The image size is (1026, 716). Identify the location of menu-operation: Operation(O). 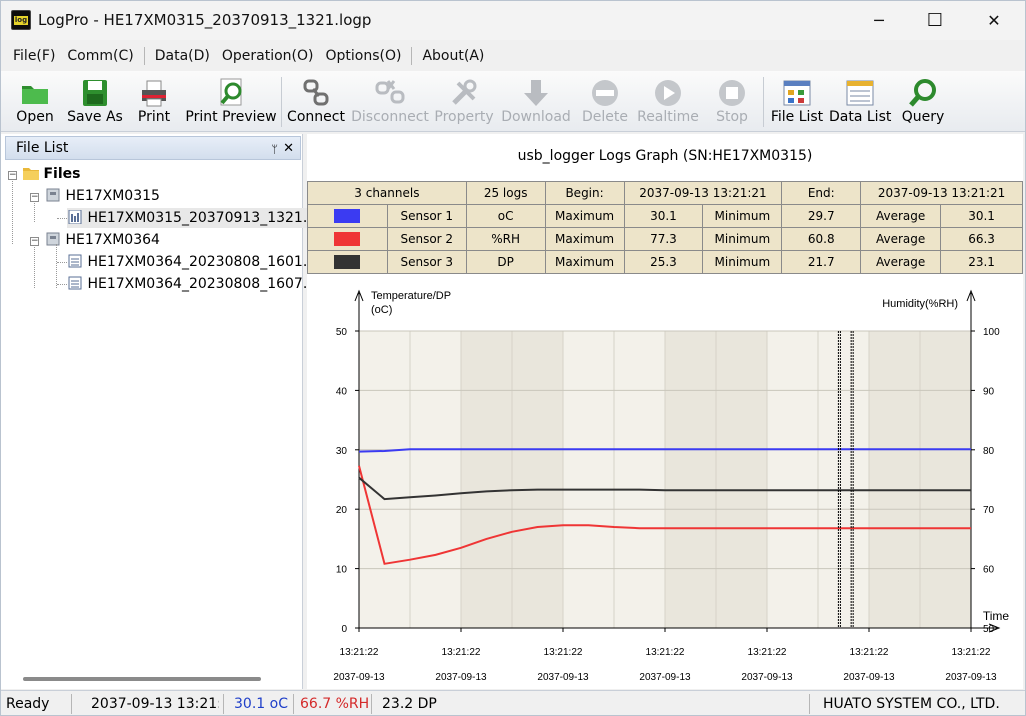
(268, 56).